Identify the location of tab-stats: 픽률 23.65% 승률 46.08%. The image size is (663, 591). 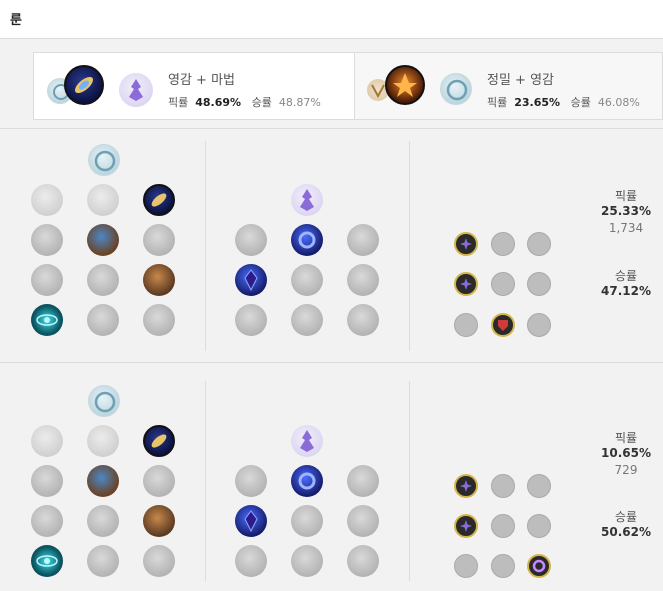
(563, 102).